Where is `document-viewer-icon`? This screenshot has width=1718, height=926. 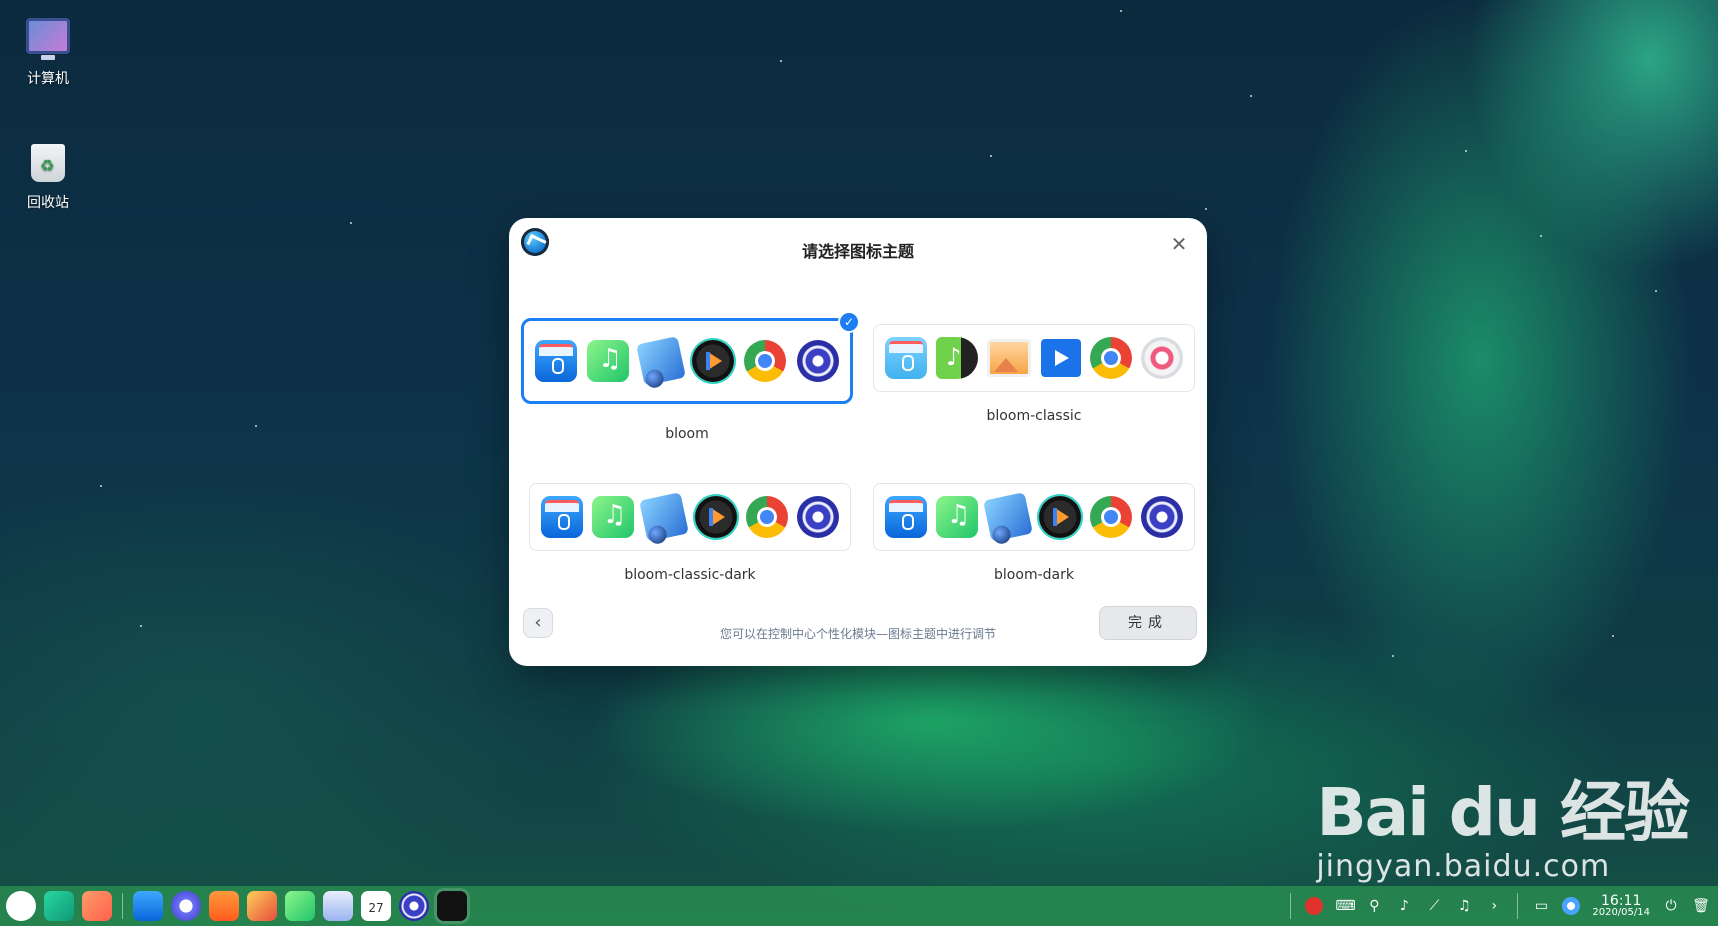 document-viewer-icon is located at coordinates (338, 906).